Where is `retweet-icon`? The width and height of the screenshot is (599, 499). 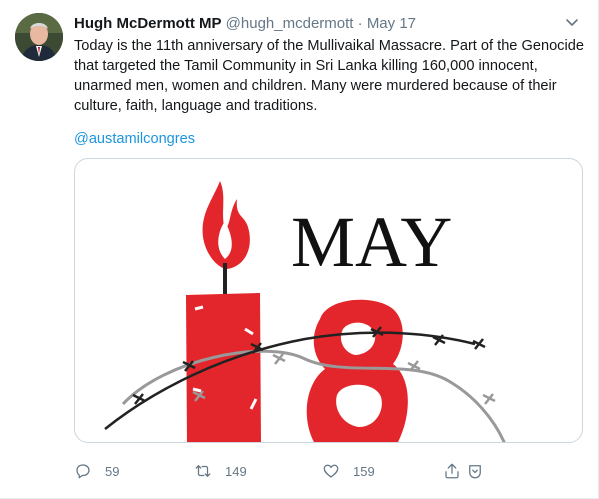
retweet-icon is located at coordinates (203, 471).